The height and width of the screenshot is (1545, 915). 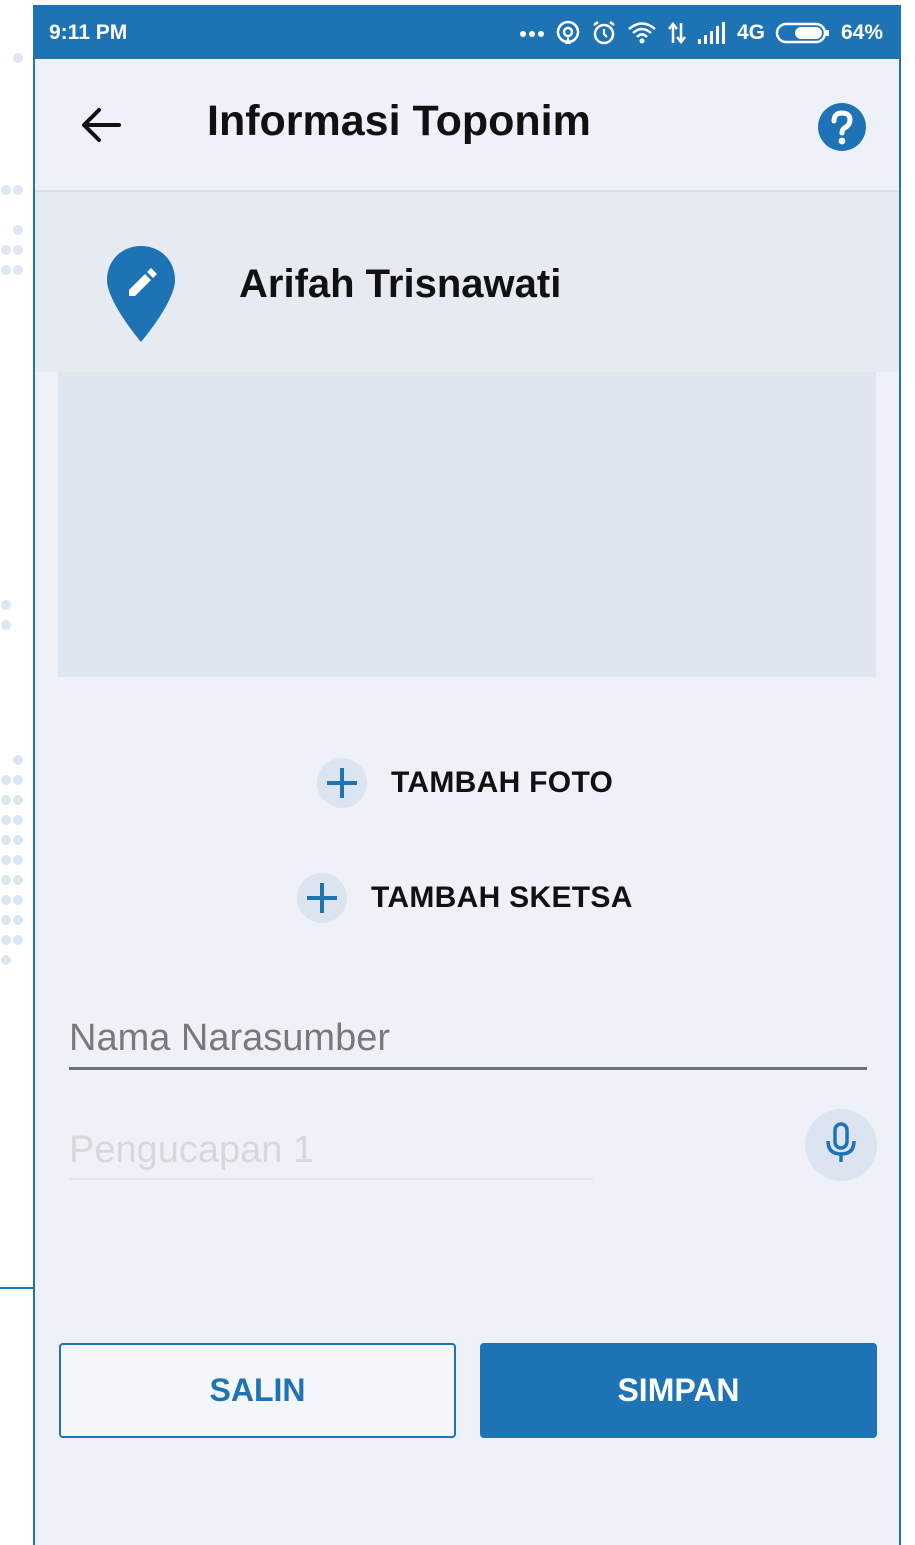 What do you see at coordinates (642, 33) in the screenshot?
I see `wifi-icon` at bounding box center [642, 33].